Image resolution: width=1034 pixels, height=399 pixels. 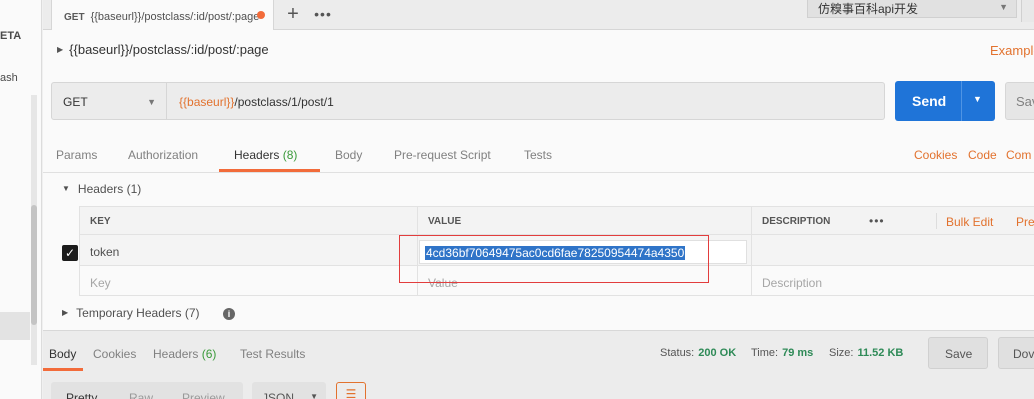 I want to click on response-status: Status: 200 OK, so click(x=698, y=353).